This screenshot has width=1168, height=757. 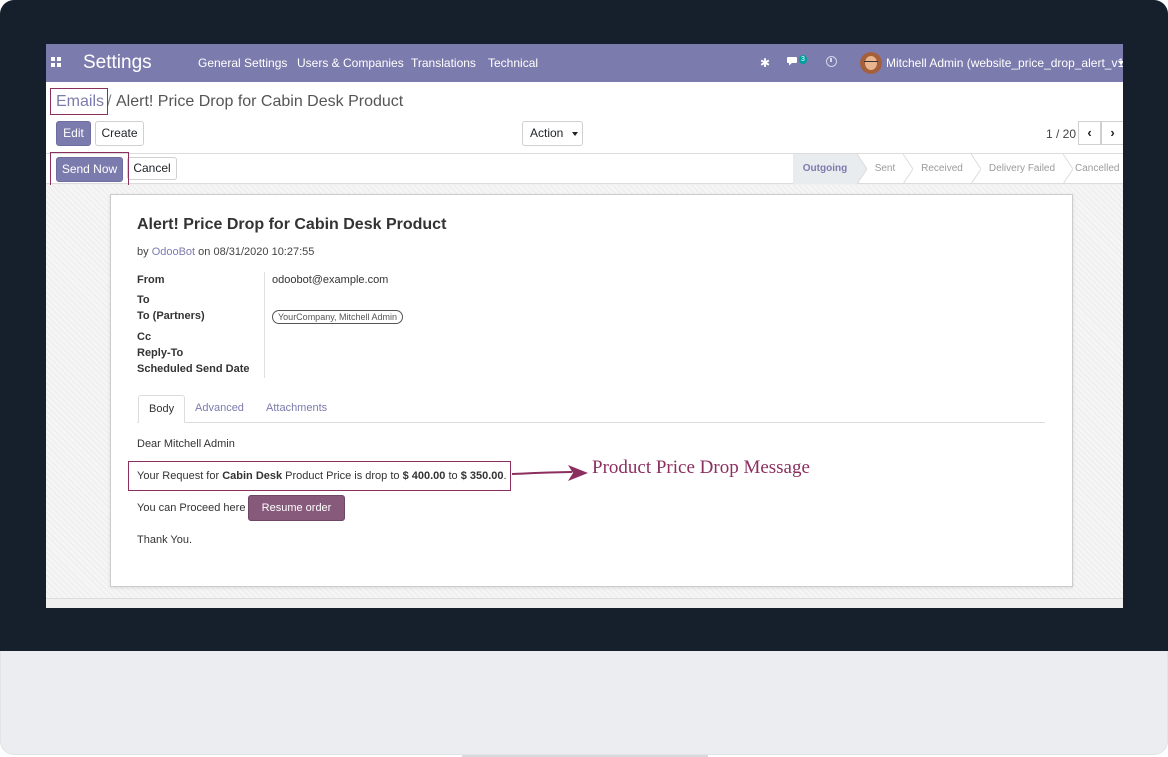 I want to click on activity-clock-icon, so click(x=831, y=61).